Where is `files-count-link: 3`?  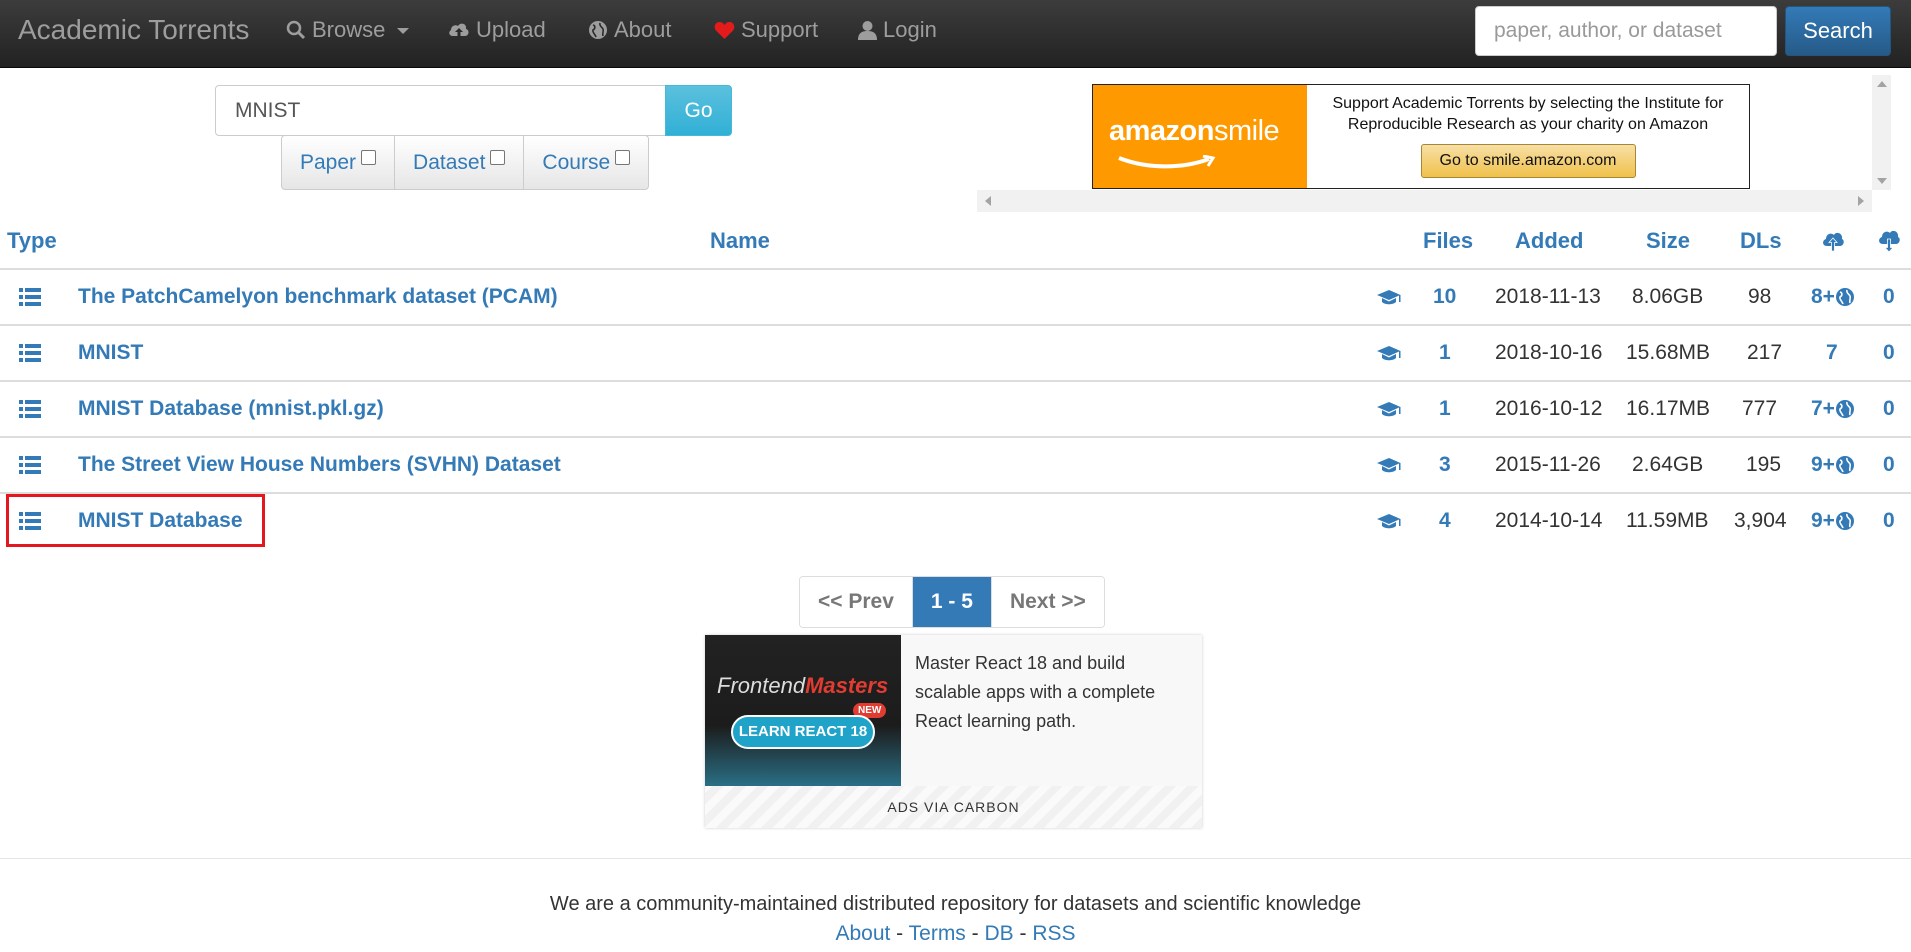 files-count-link: 3 is located at coordinates (1445, 465).